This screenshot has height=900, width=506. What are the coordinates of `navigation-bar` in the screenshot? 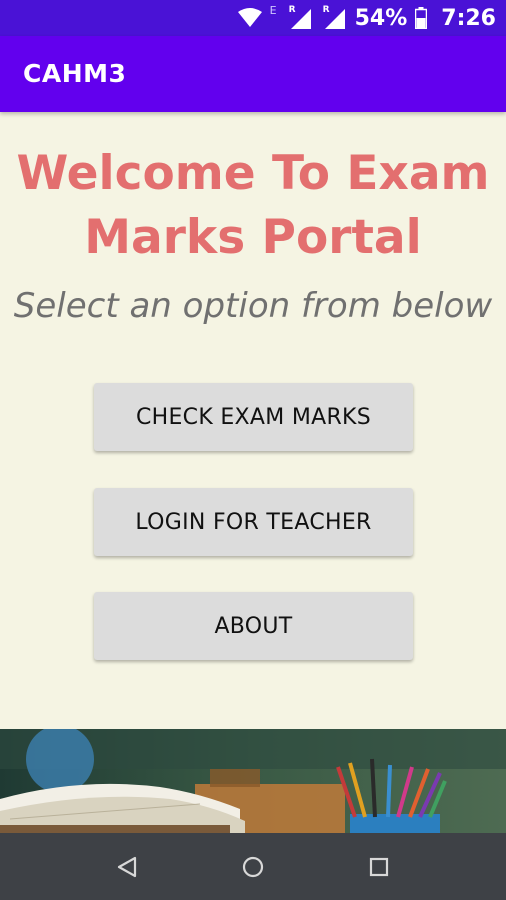 It's located at (253, 866).